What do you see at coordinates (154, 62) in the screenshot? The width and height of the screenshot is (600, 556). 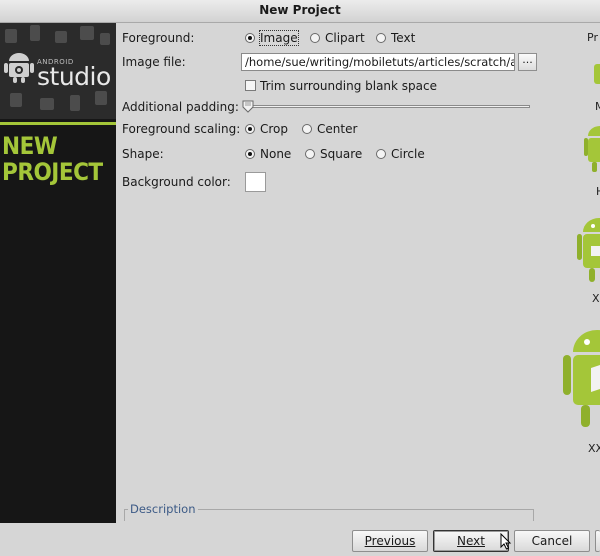 I see `image-file-label: Image file:` at bounding box center [154, 62].